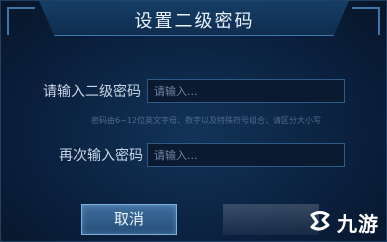 This screenshot has width=387, height=242. I want to click on watermark-text: 九游, so click(358, 223).